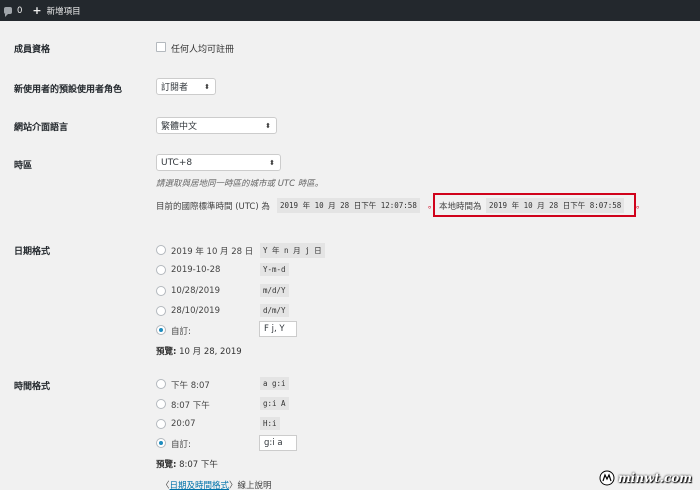  Describe the element at coordinates (218, 162) in the screenshot. I see `timezone-select: UTC+8 ⬍` at that location.